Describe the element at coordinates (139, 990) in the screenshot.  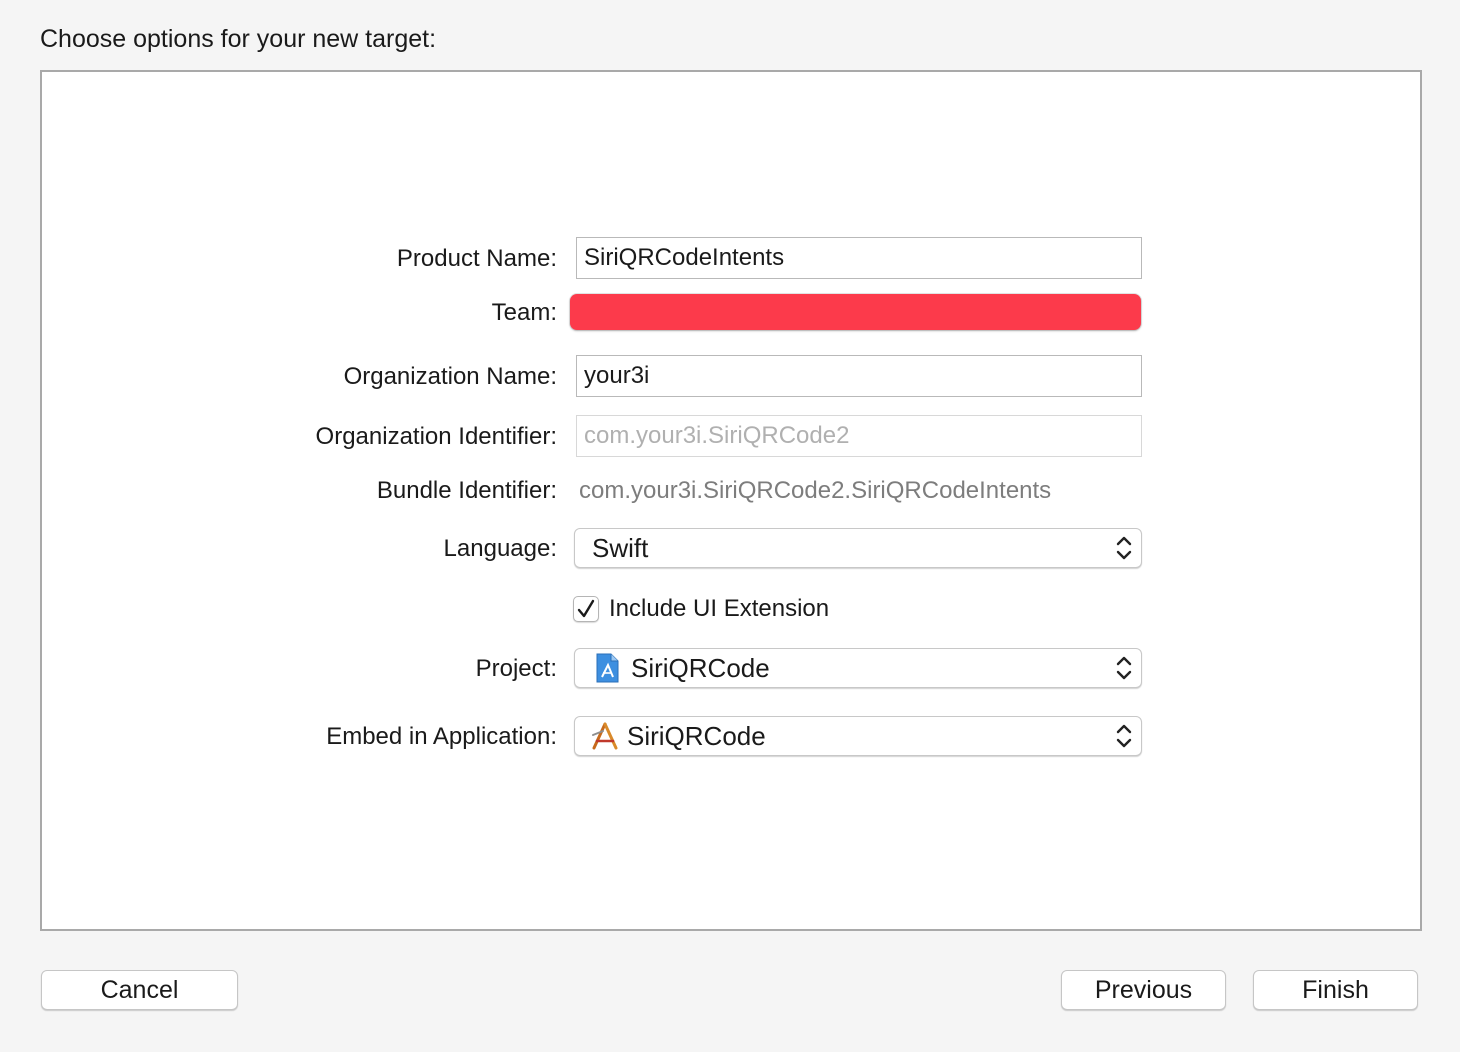
I see `cancel-button: Cancel` at that location.